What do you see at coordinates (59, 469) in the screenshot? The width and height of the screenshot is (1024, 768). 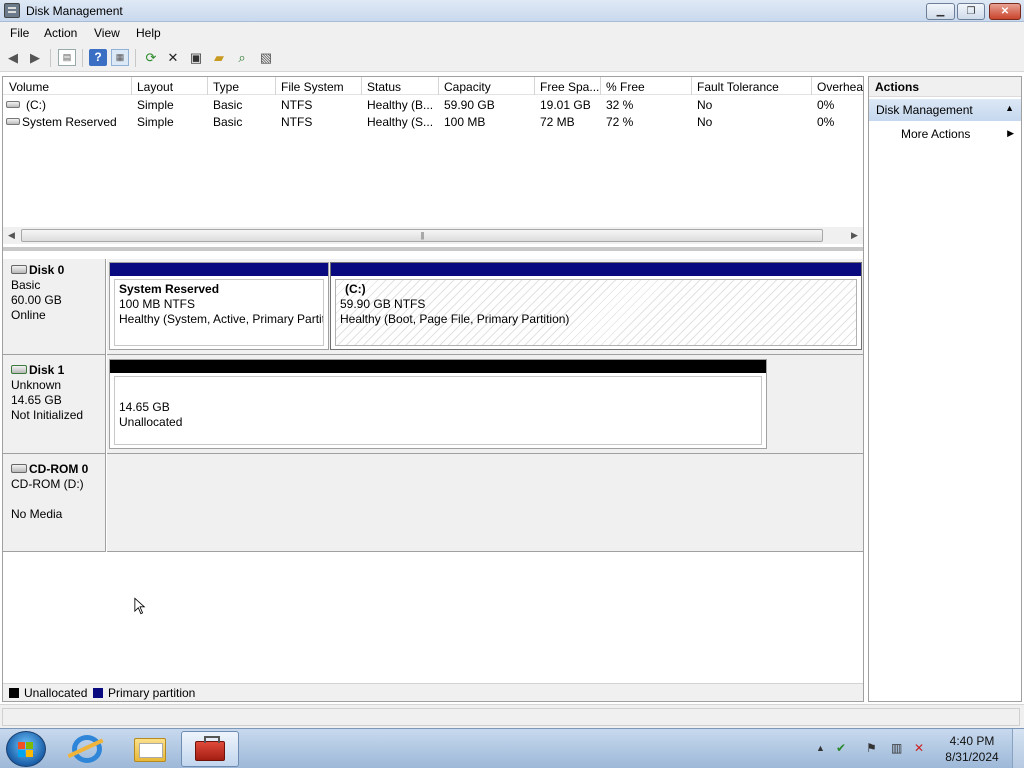 I see `cdrom-0-name: CD-ROM 0` at bounding box center [59, 469].